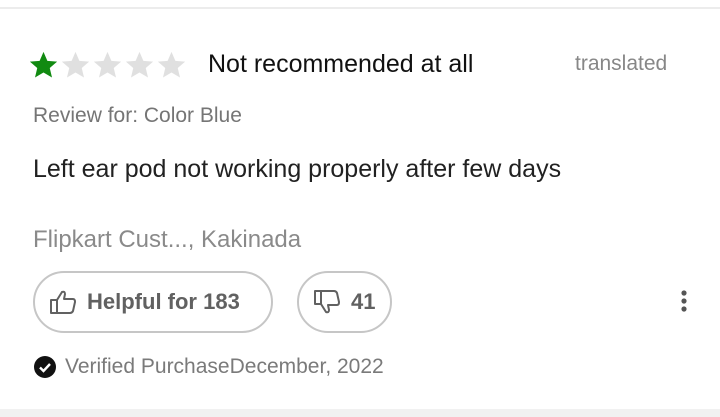 The width and height of the screenshot is (720, 417). Describe the element at coordinates (341, 64) in the screenshot. I see `review-title: Not recommended at all` at that location.